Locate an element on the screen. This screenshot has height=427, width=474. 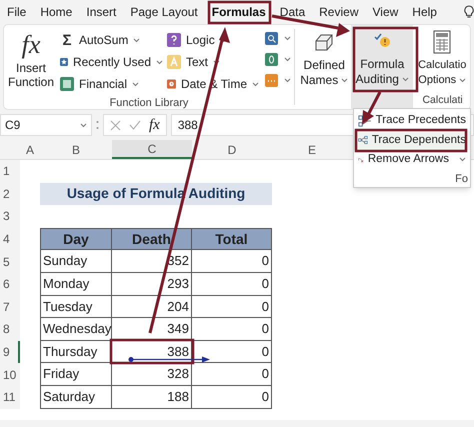
ribbon-button: Recently Used is located at coordinates (111, 62).